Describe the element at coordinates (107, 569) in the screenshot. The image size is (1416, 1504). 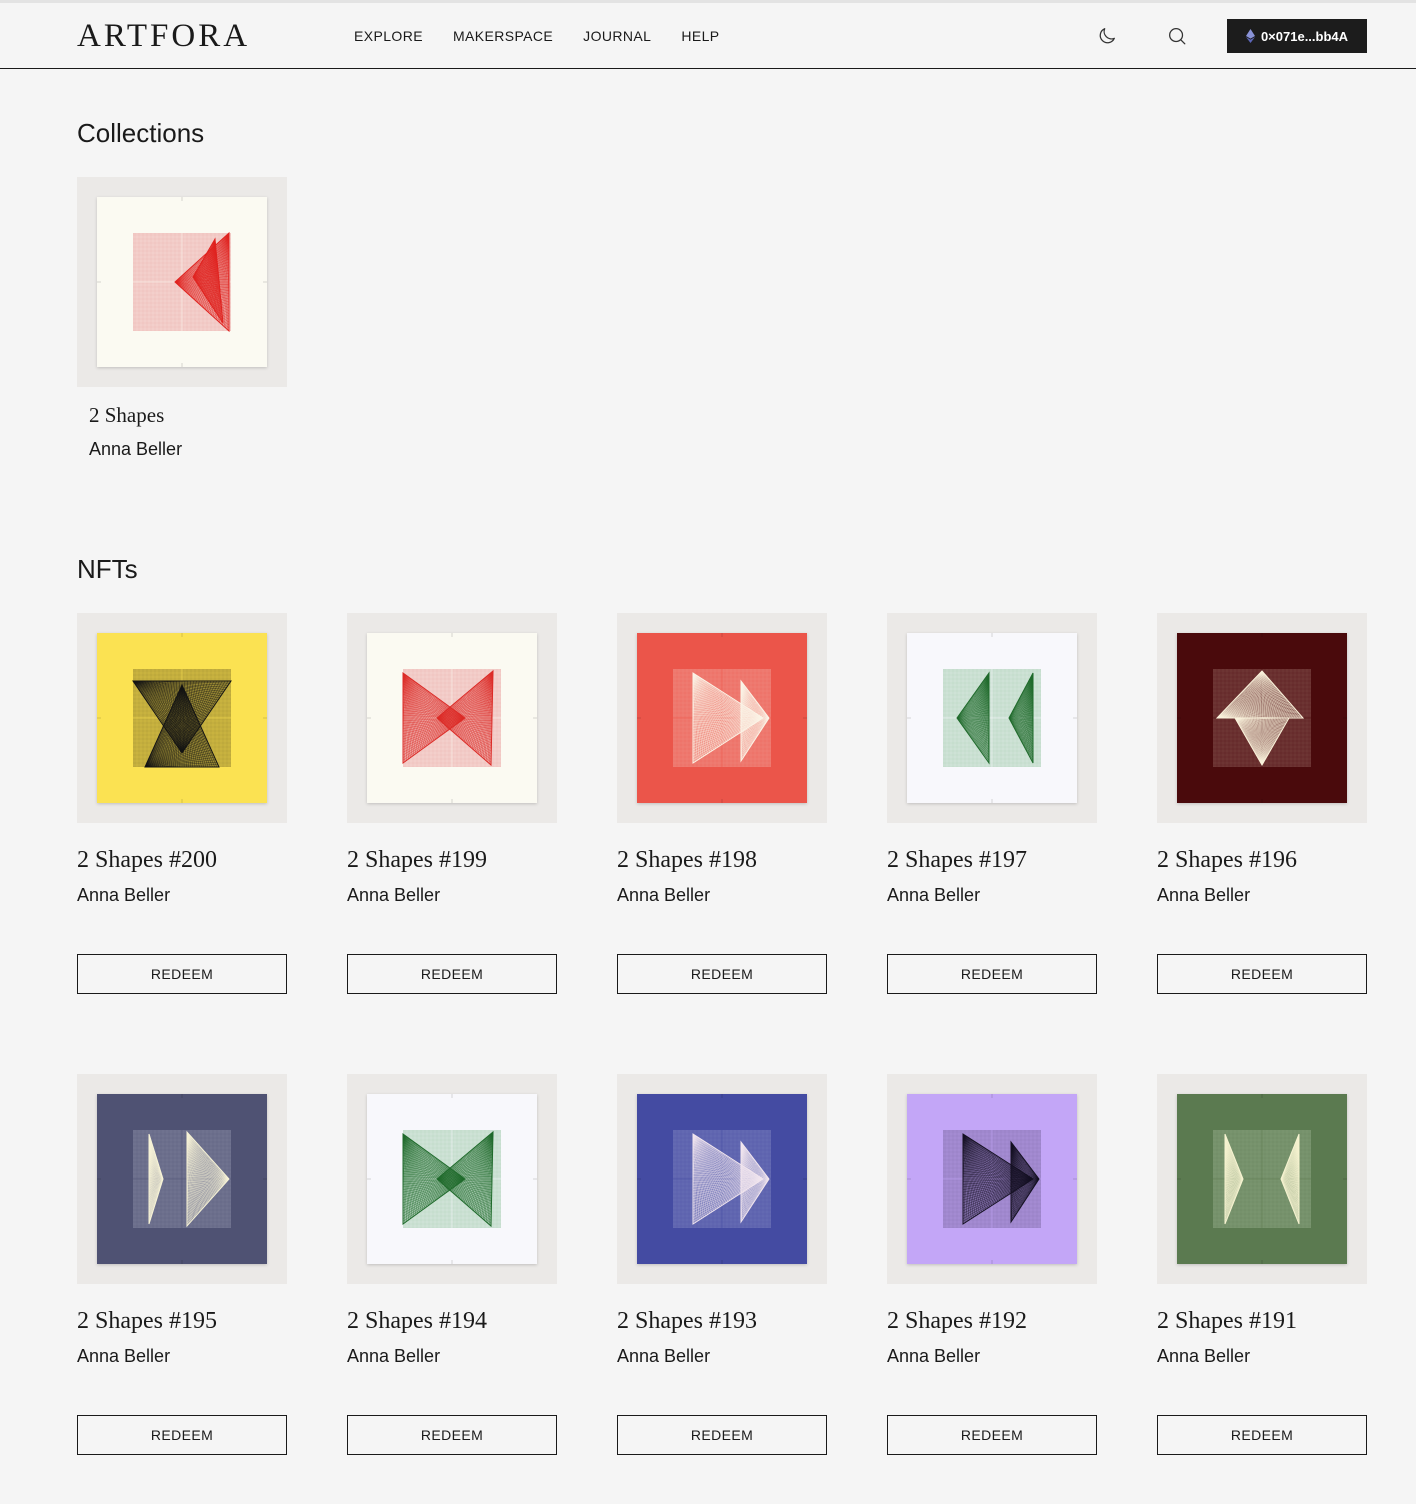
I see `nfts-heading: NFTs` at that location.